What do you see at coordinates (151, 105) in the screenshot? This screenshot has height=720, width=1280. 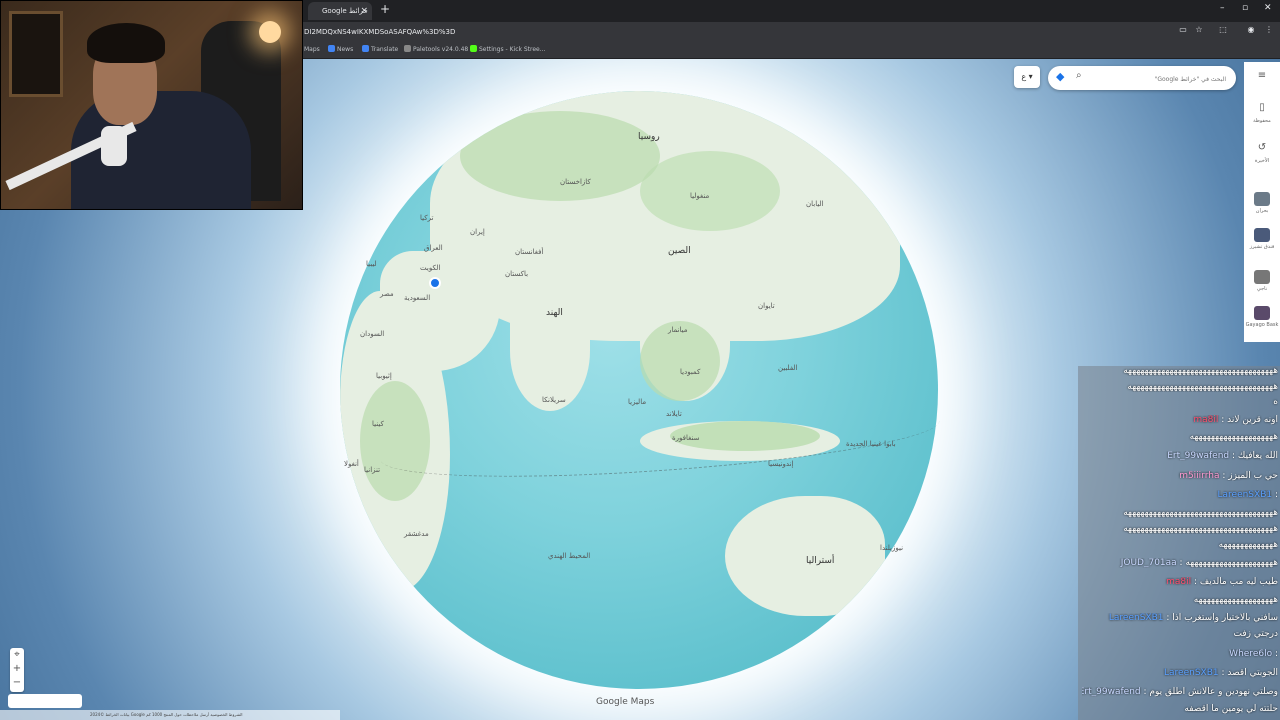 I see `webcam-overlay` at bounding box center [151, 105].